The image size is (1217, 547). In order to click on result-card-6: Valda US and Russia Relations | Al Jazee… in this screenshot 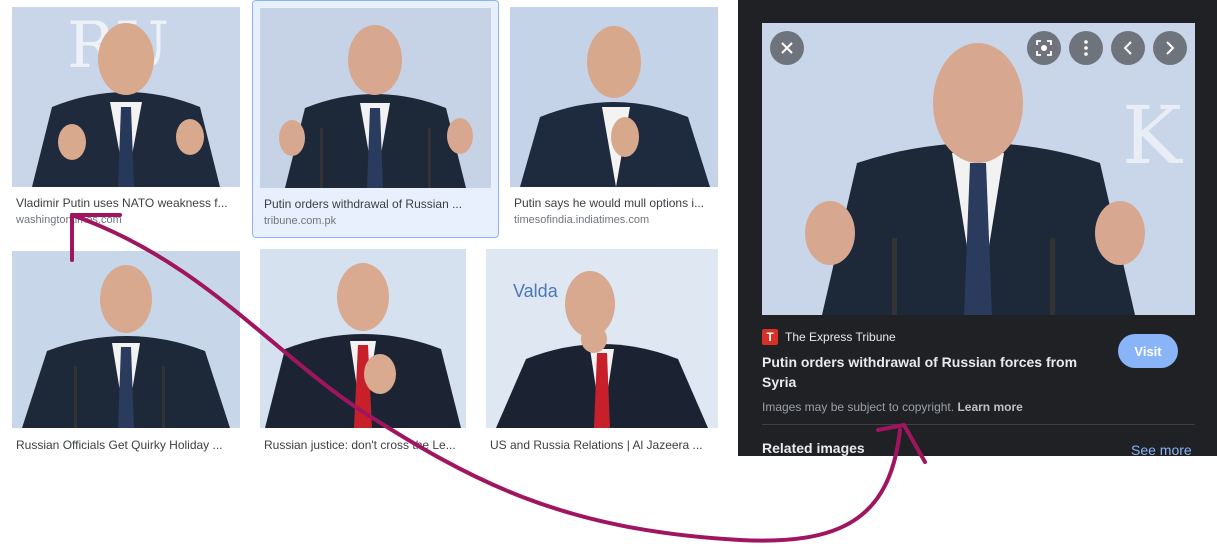, I will do `click(602, 352)`.